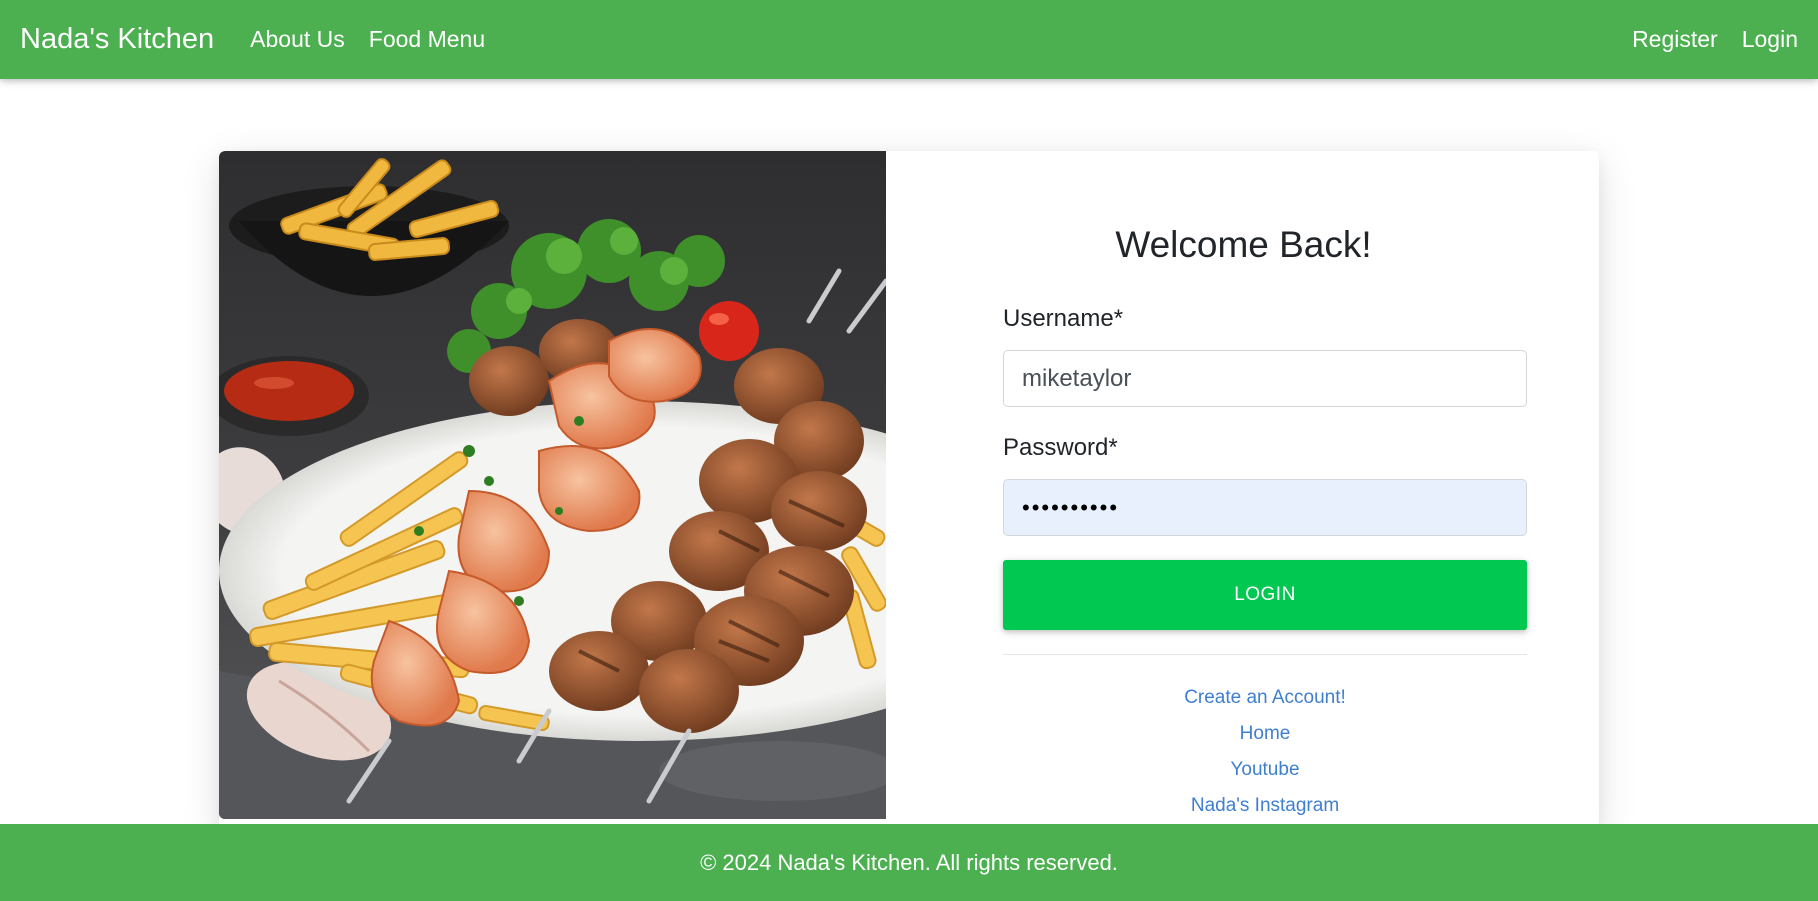 This screenshot has height=901, width=1818. What do you see at coordinates (1265, 378) in the screenshot?
I see `username-input: miketaylor` at bounding box center [1265, 378].